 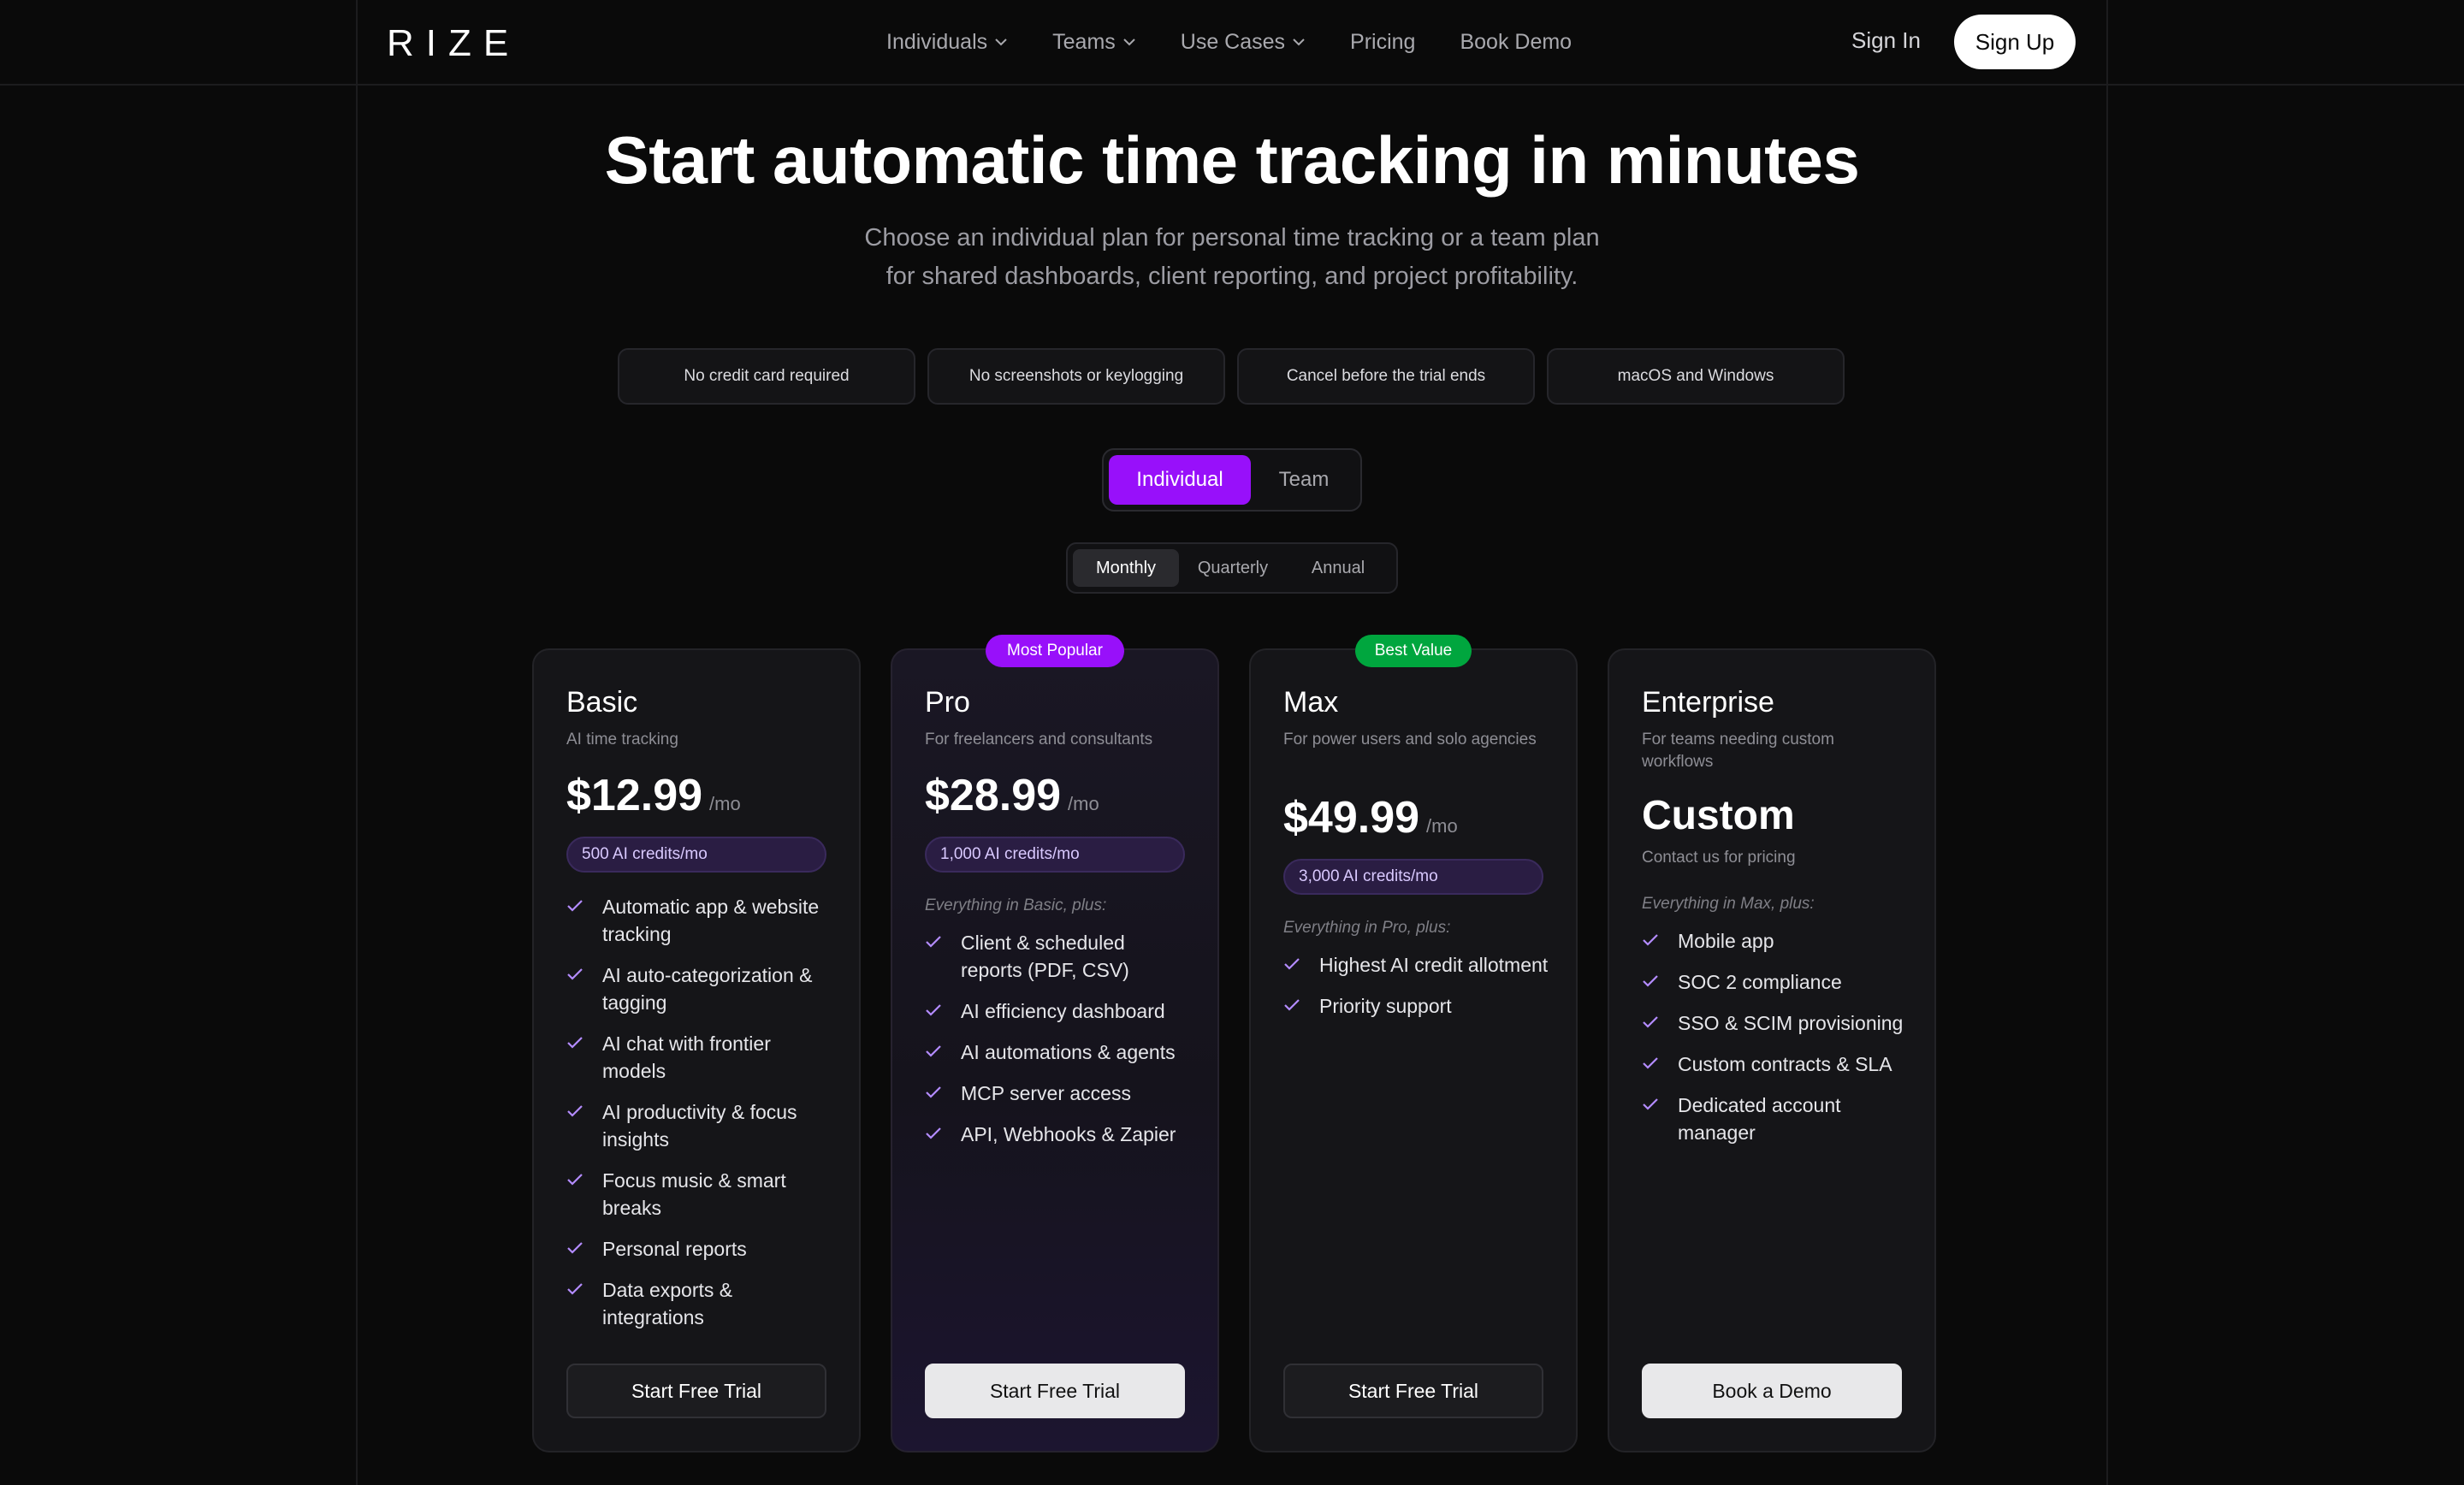 I want to click on list-item: API, Webhooks & Zapier, so click(x=1057, y=1134).